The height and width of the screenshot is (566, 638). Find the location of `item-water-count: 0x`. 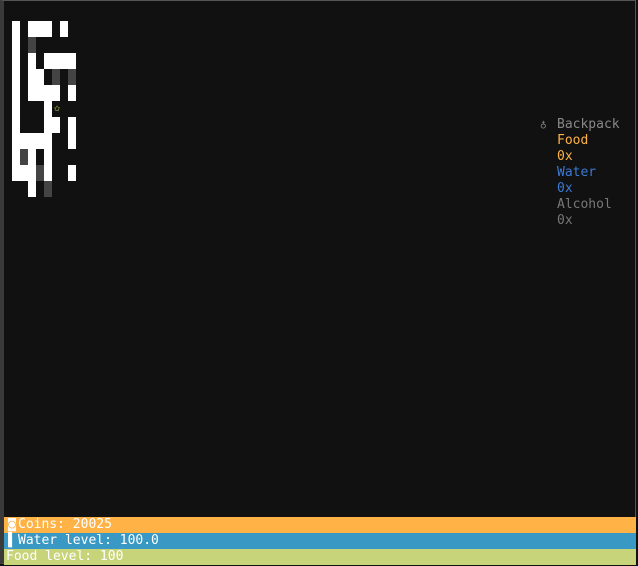

item-water-count: 0x is located at coordinates (565, 188).